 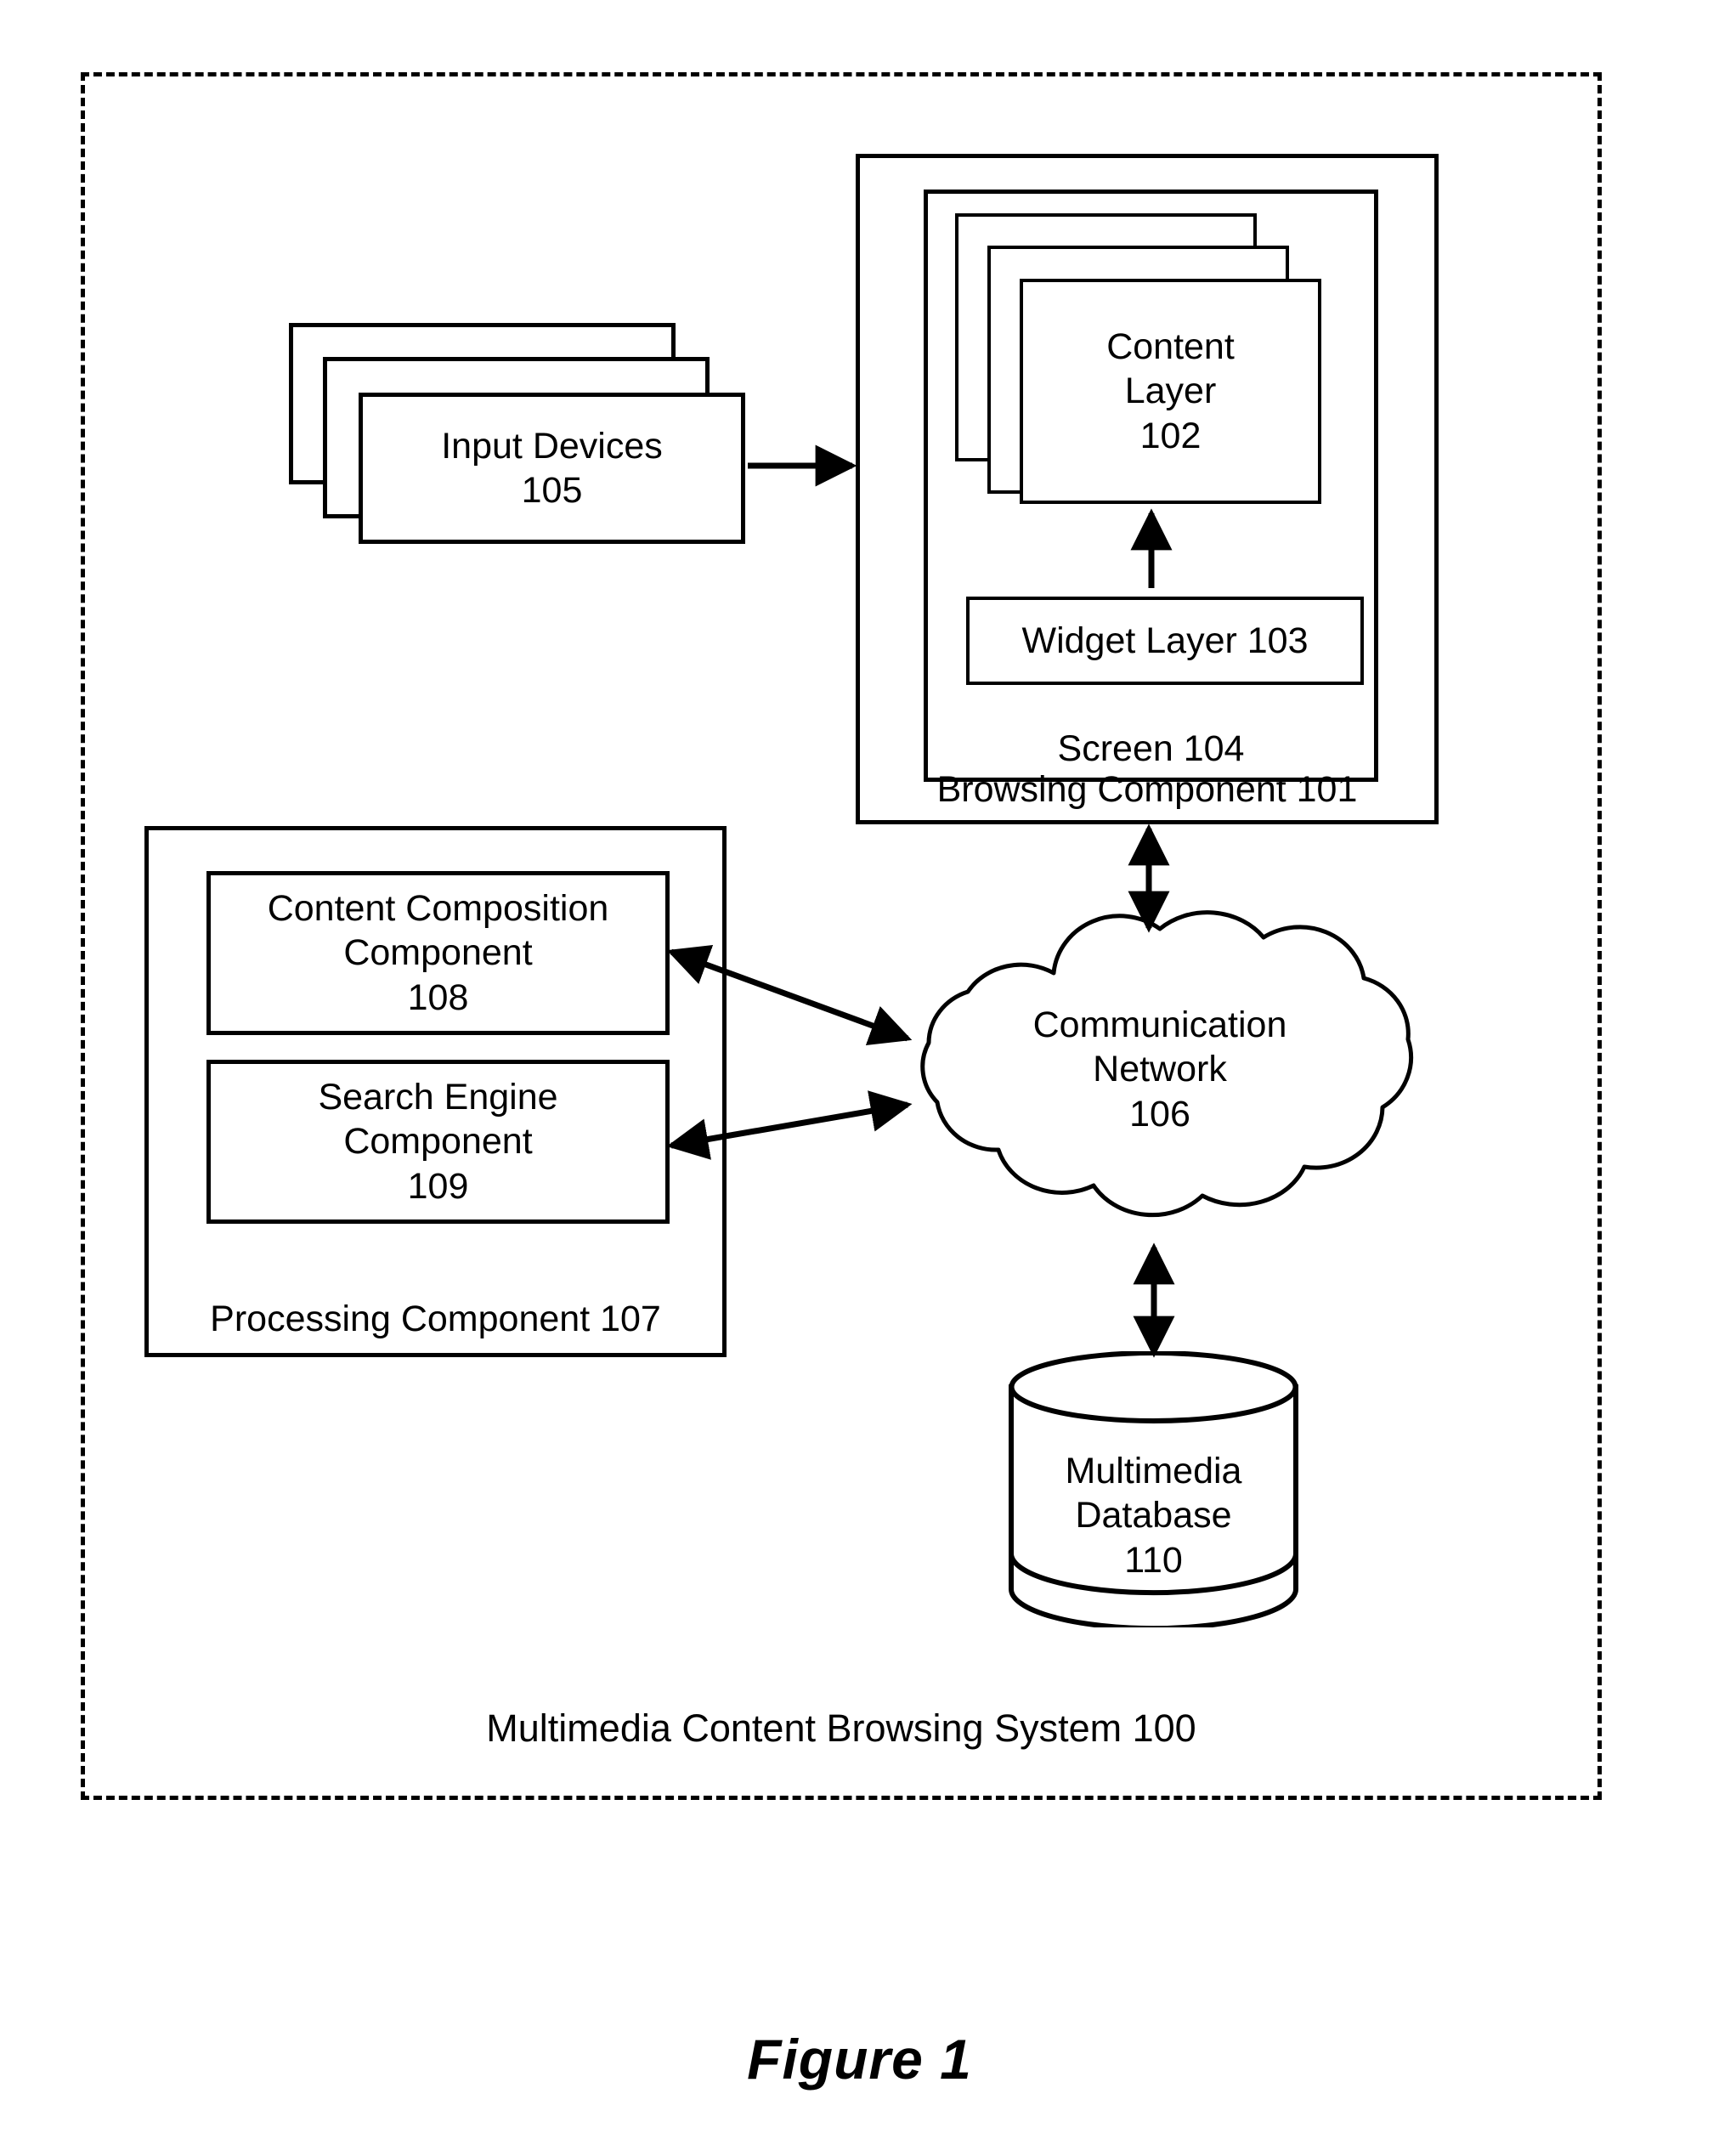 I want to click on multimedia-database-label: Multimedia Database 110, so click(x=1153, y=1516).